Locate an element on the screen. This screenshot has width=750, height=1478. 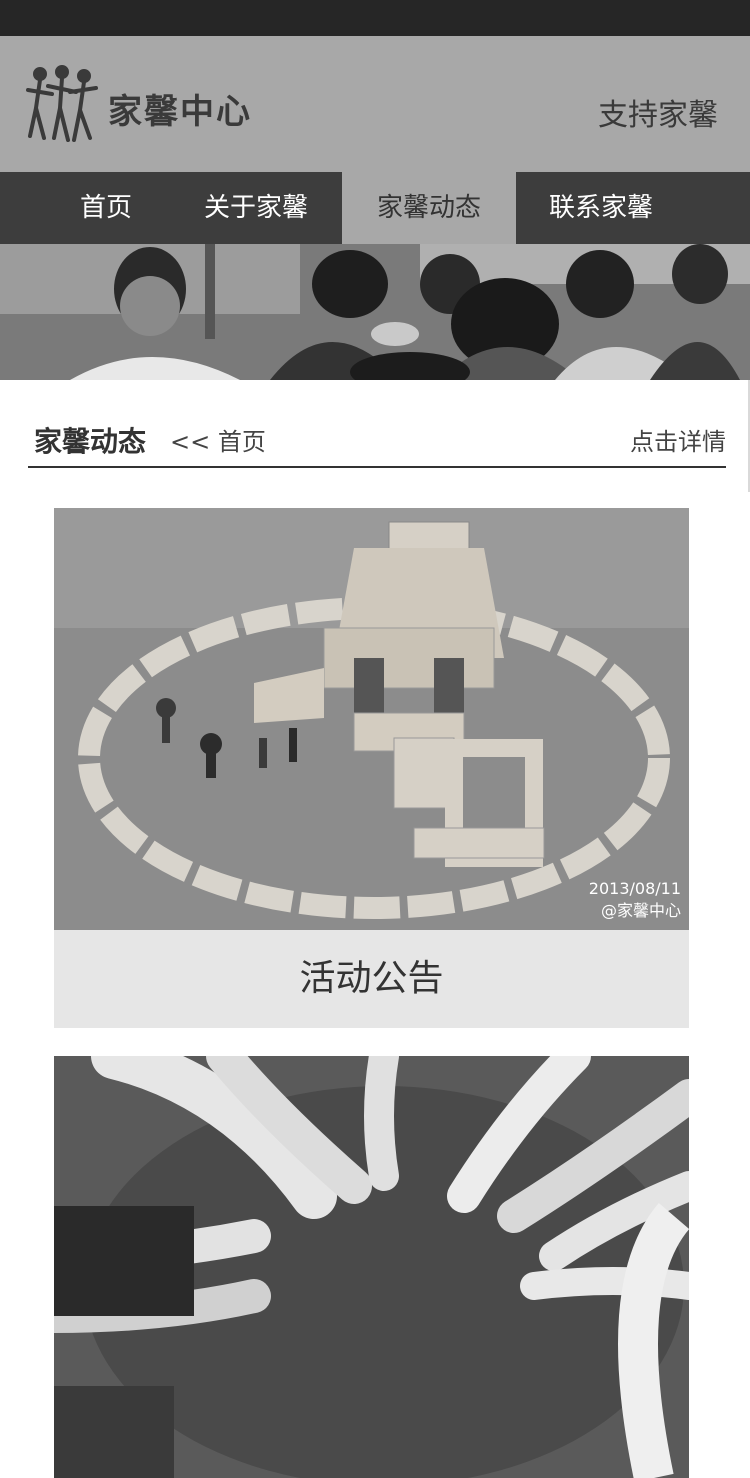
stamp-credit: @家馨中心 is located at coordinates (640, 910).